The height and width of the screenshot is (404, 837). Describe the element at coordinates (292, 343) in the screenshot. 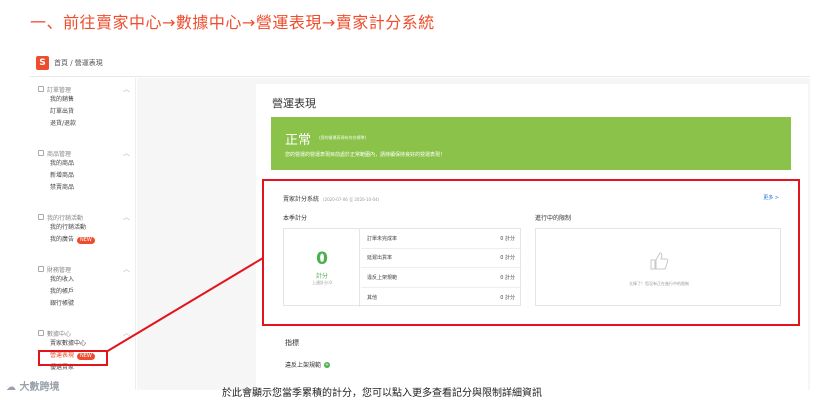

I see `indicators-title: 指標` at that location.